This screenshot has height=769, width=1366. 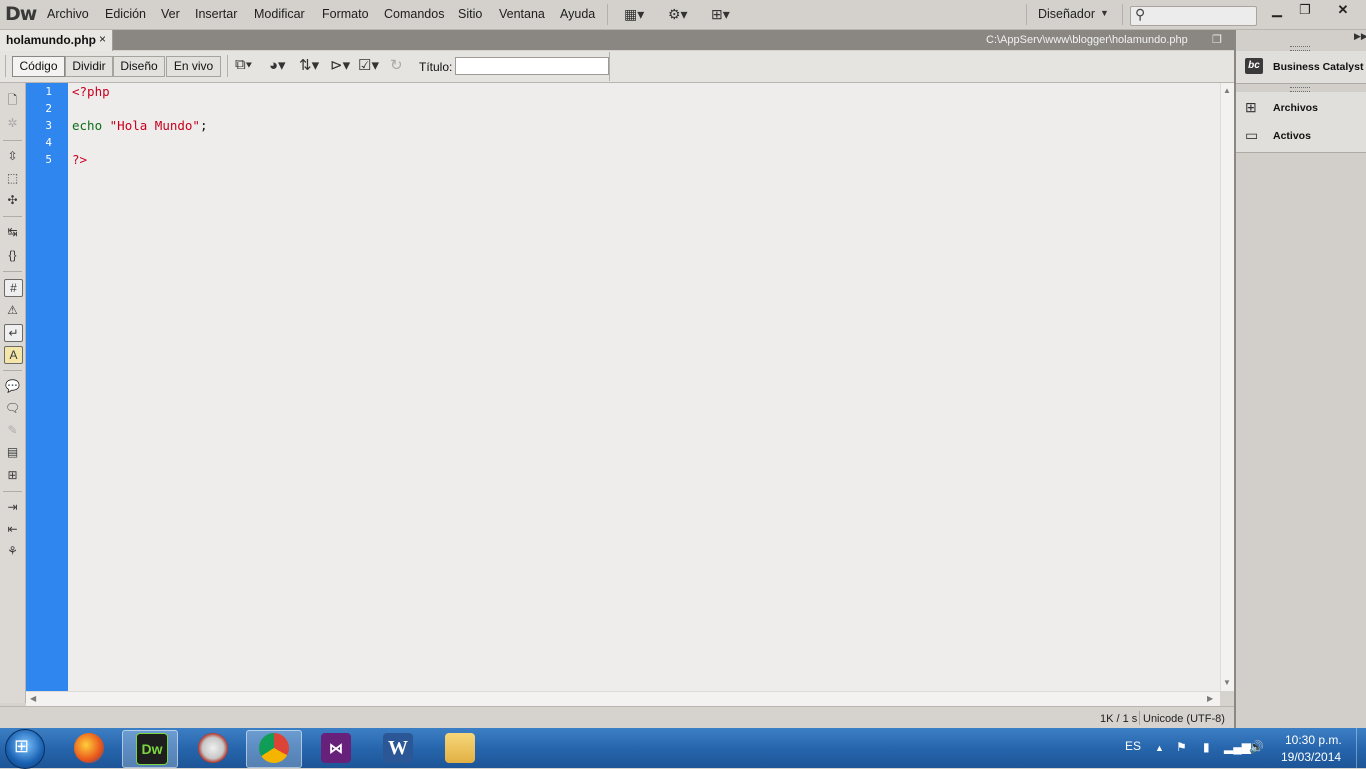 What do you see at coordinates (309, 65) in the screenshot?
I see `file-management-icon: ⇅▾` at bounding box center [309, 65].